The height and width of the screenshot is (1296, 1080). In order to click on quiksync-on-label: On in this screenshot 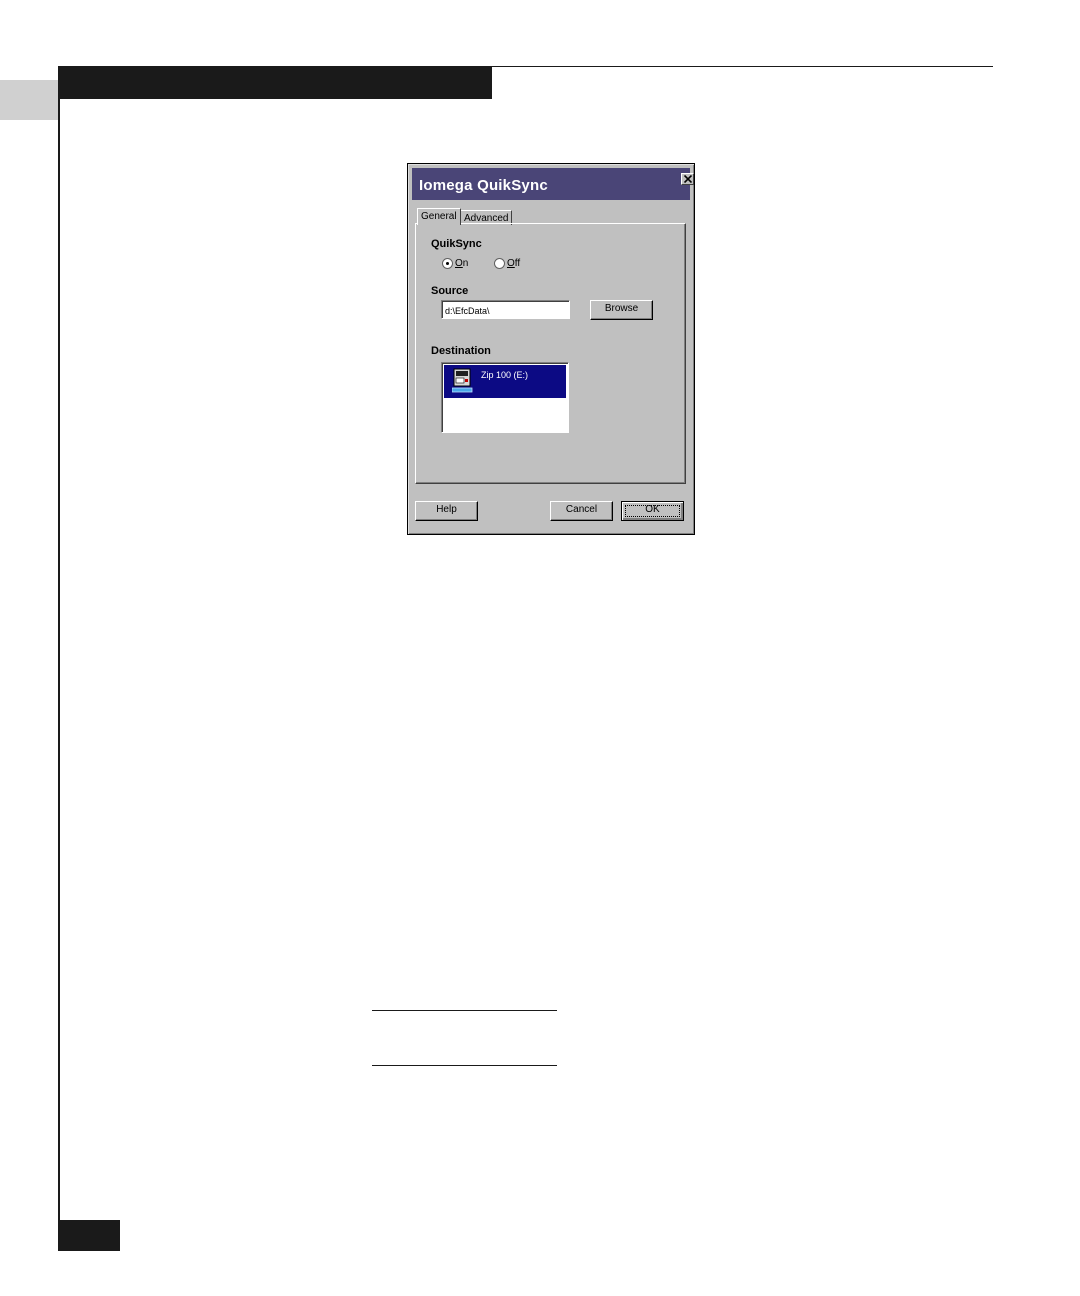, I will do `click(461, 263)`.